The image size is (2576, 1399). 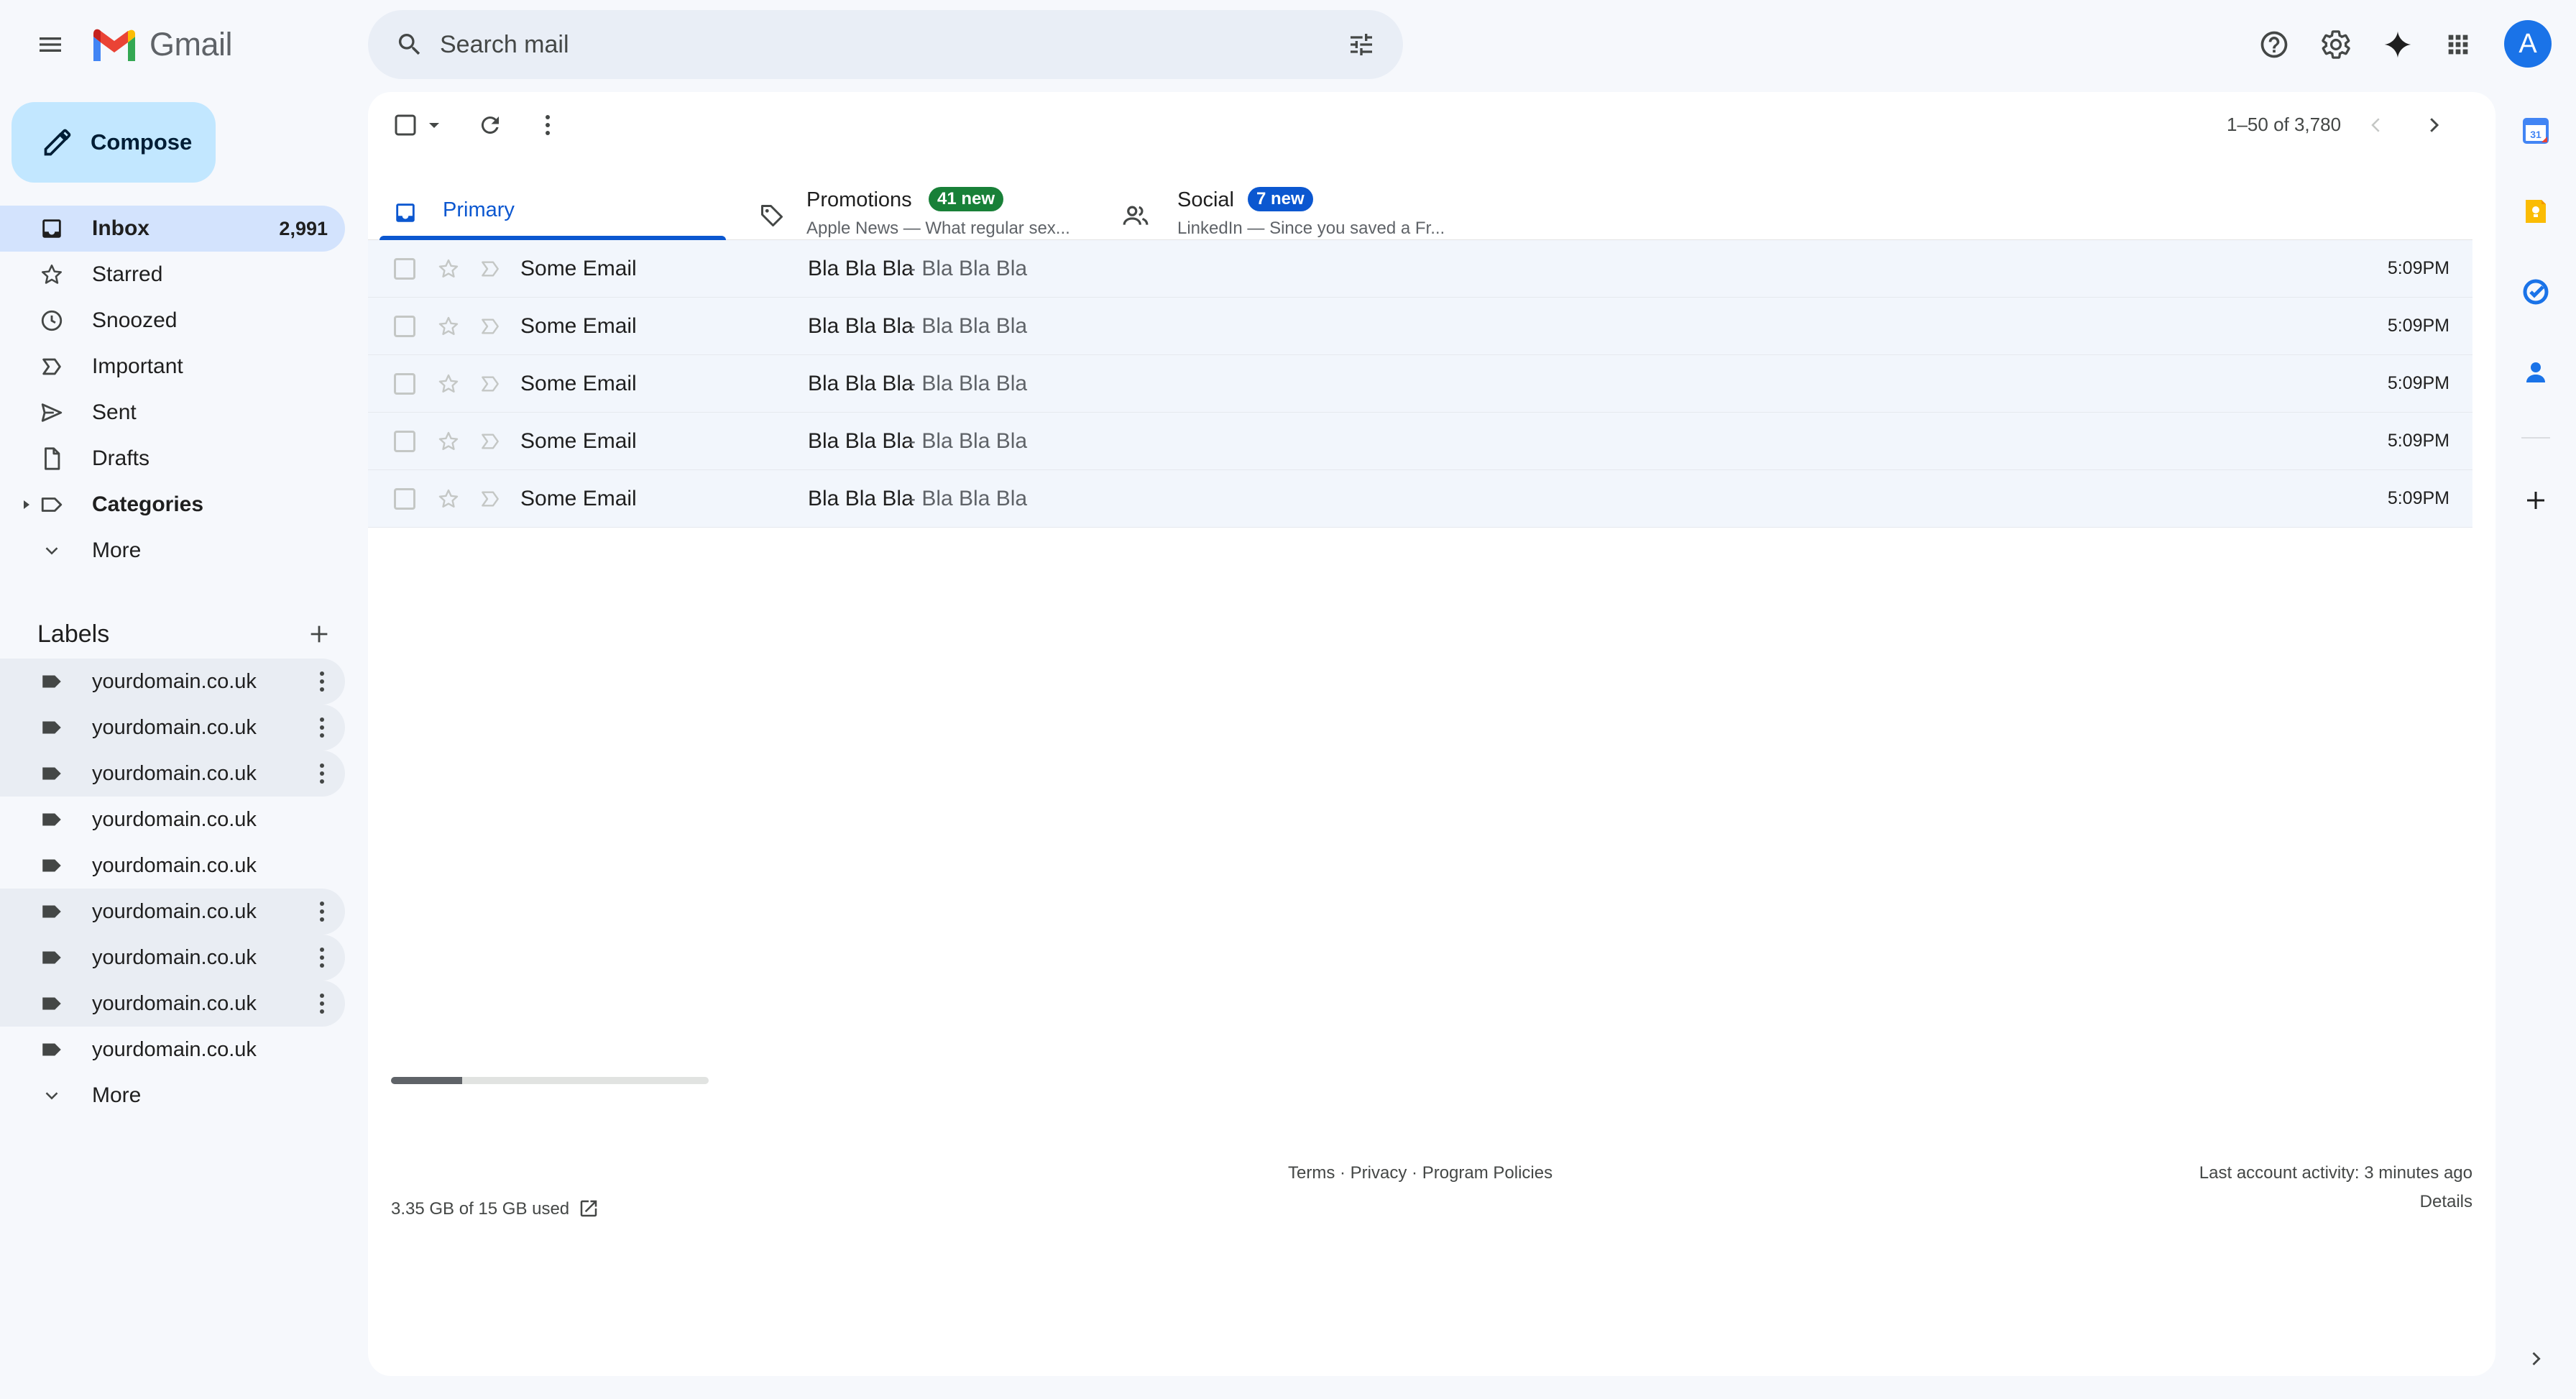 What do you see at coordinates (2536, 500) in the screenshot?
I see `get-addons-button` at bounding box center [2536, 500].